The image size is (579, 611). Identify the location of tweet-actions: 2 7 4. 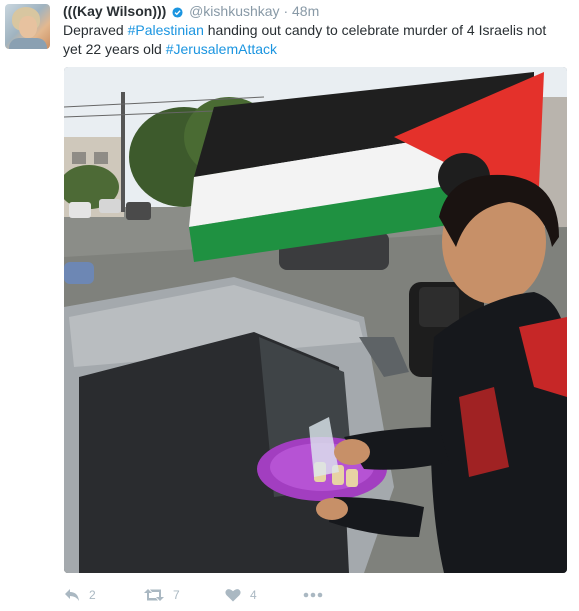
(274, 595).